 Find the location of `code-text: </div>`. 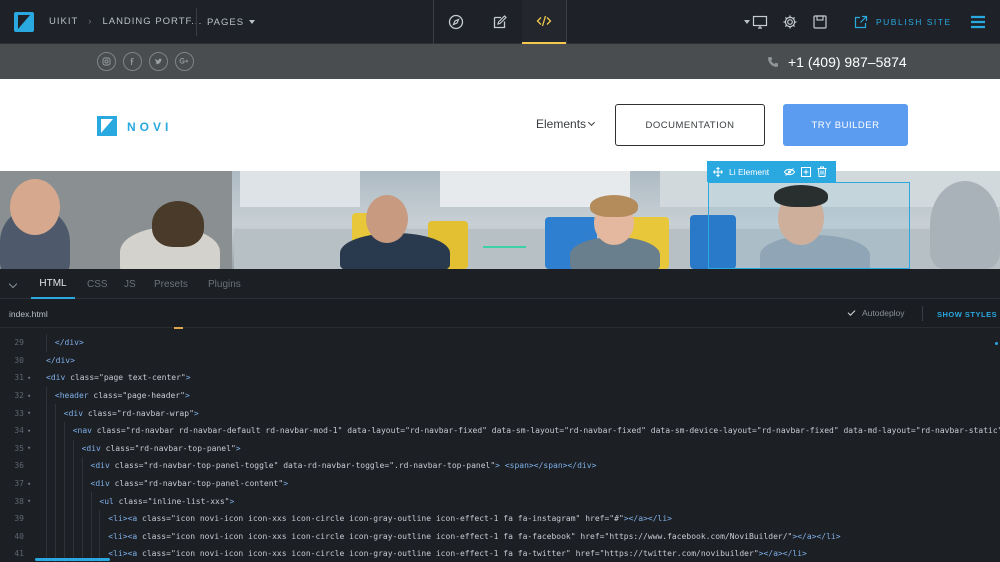

code-text: </div> is located at coordinates (60, 360).